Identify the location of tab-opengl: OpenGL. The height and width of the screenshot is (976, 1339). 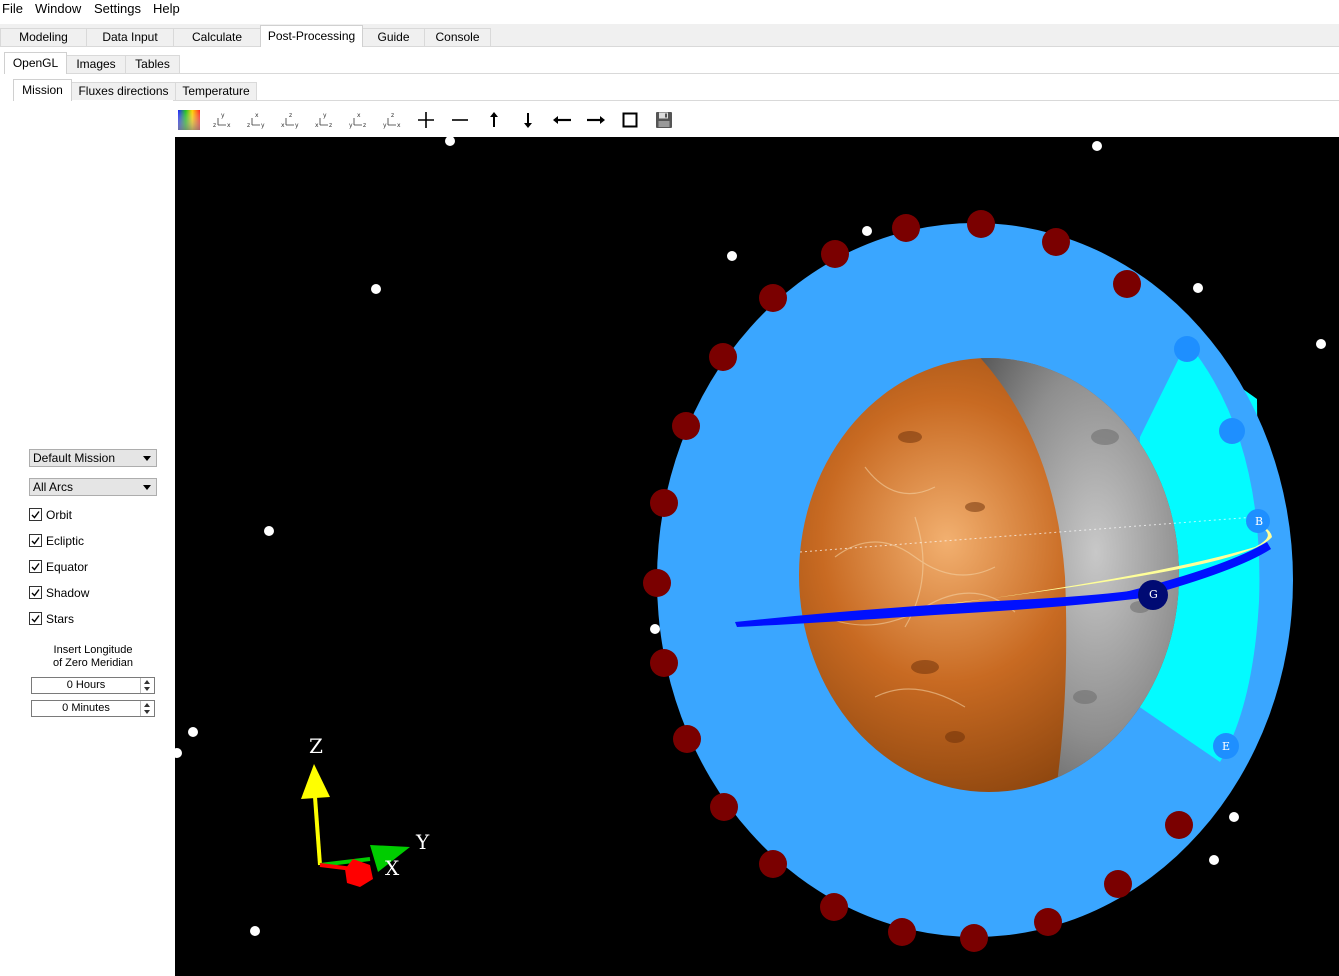
(35, 63).